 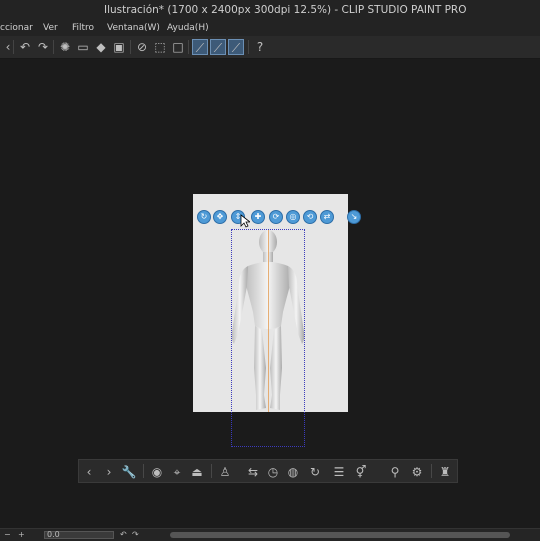 I want to click on menu-item-window: Ventana(W), so click(x=133, y=28).